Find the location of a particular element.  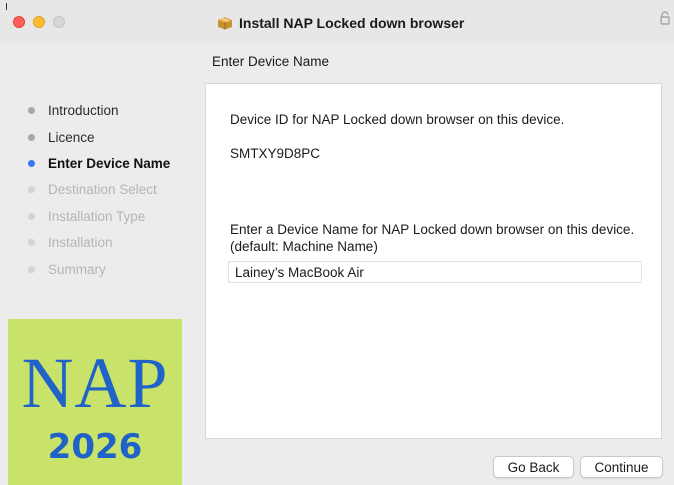

sidebar-step-label: Summary is located at coordinates (77, 269).